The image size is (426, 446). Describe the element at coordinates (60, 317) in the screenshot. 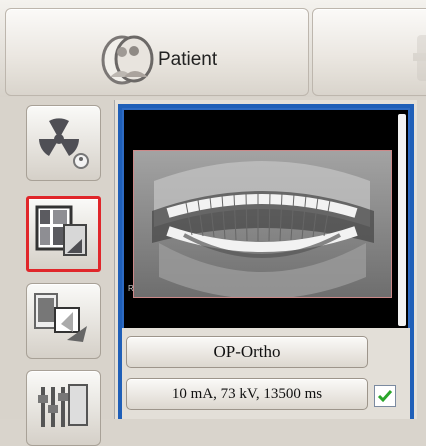

I see `image-transfer-icon` at that location.